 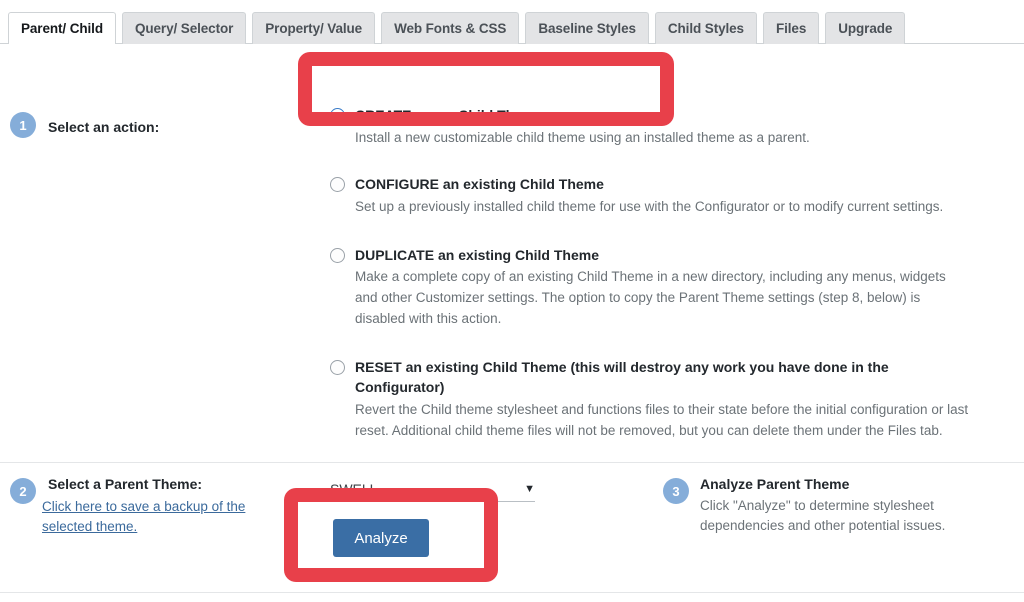 What do you see at coordinates (337, 368) in the screenshot?
I see `radio-reset-icon` at bounding box center [337, 368].